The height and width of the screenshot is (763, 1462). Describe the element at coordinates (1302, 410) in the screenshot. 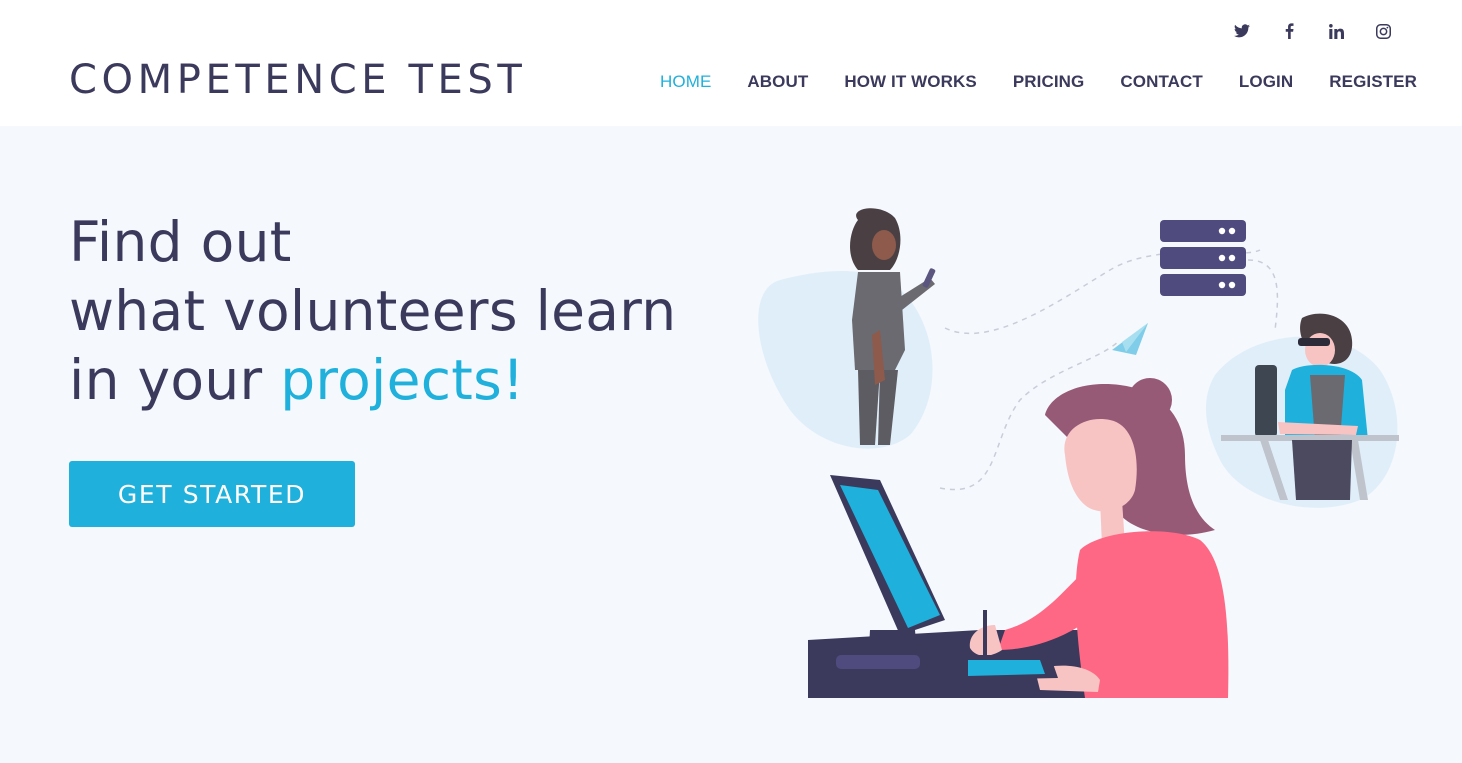

I see `seated-man-figure` at that location.